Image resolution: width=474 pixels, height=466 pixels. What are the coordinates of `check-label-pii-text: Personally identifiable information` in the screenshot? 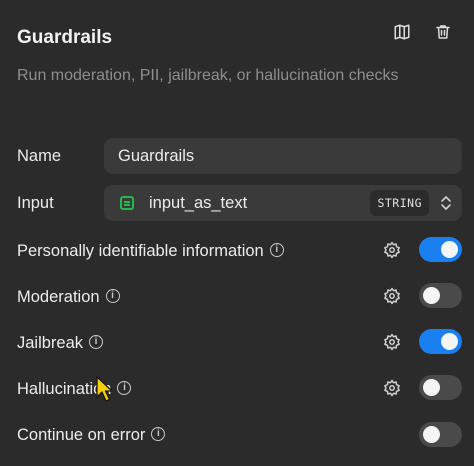 It's located at (140, 251).